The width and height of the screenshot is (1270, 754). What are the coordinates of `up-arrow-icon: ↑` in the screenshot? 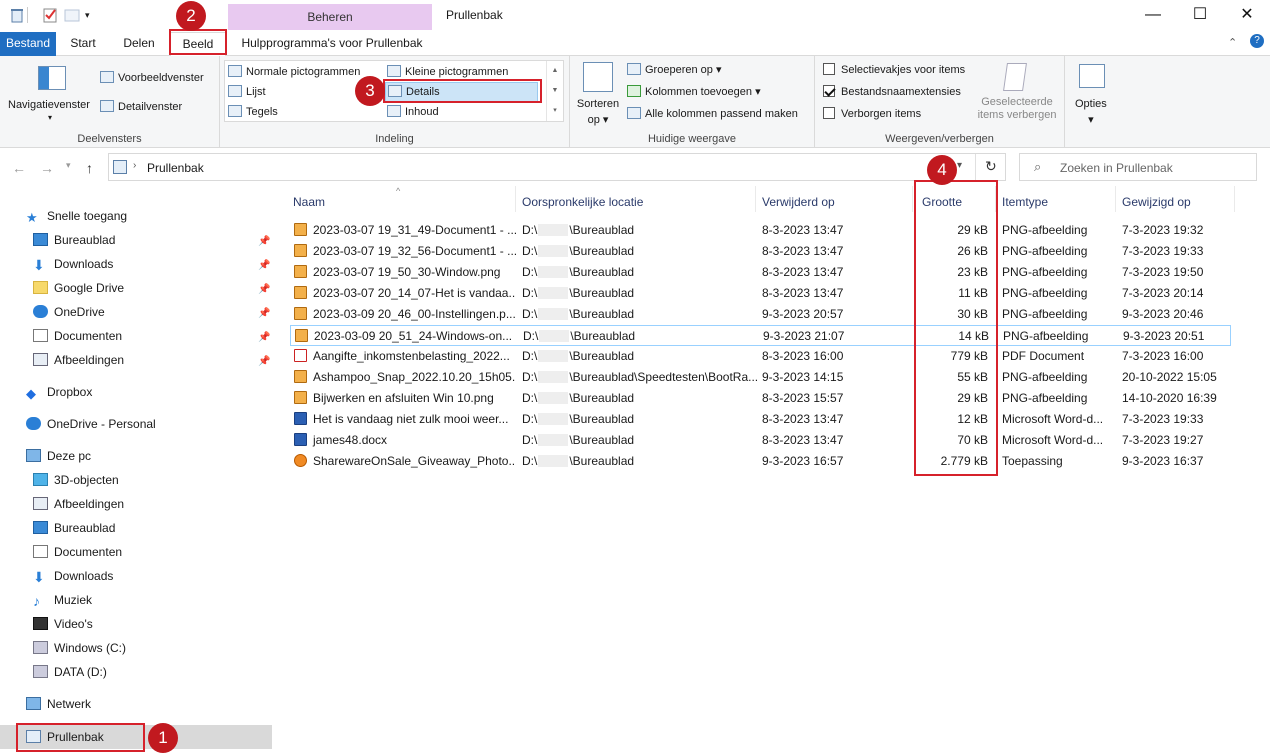 It's located at (89, 168).